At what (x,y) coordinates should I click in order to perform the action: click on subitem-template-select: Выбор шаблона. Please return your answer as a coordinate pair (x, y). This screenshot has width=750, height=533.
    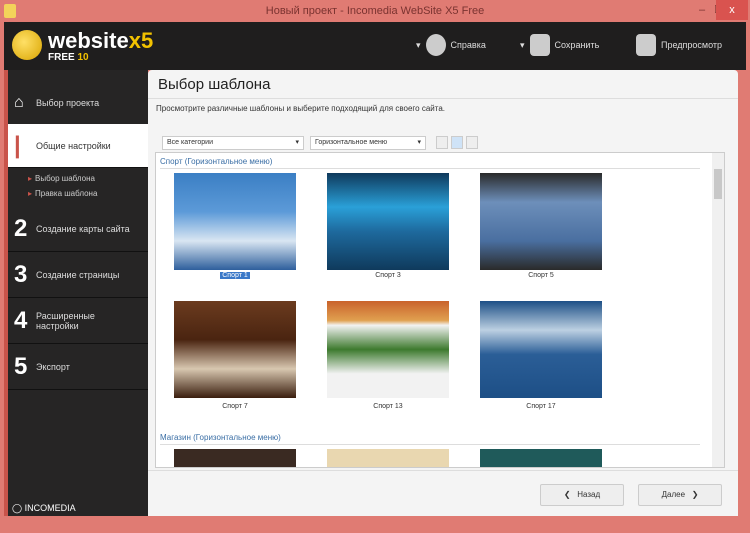
    Looking at the image, I should click on (61, 178).